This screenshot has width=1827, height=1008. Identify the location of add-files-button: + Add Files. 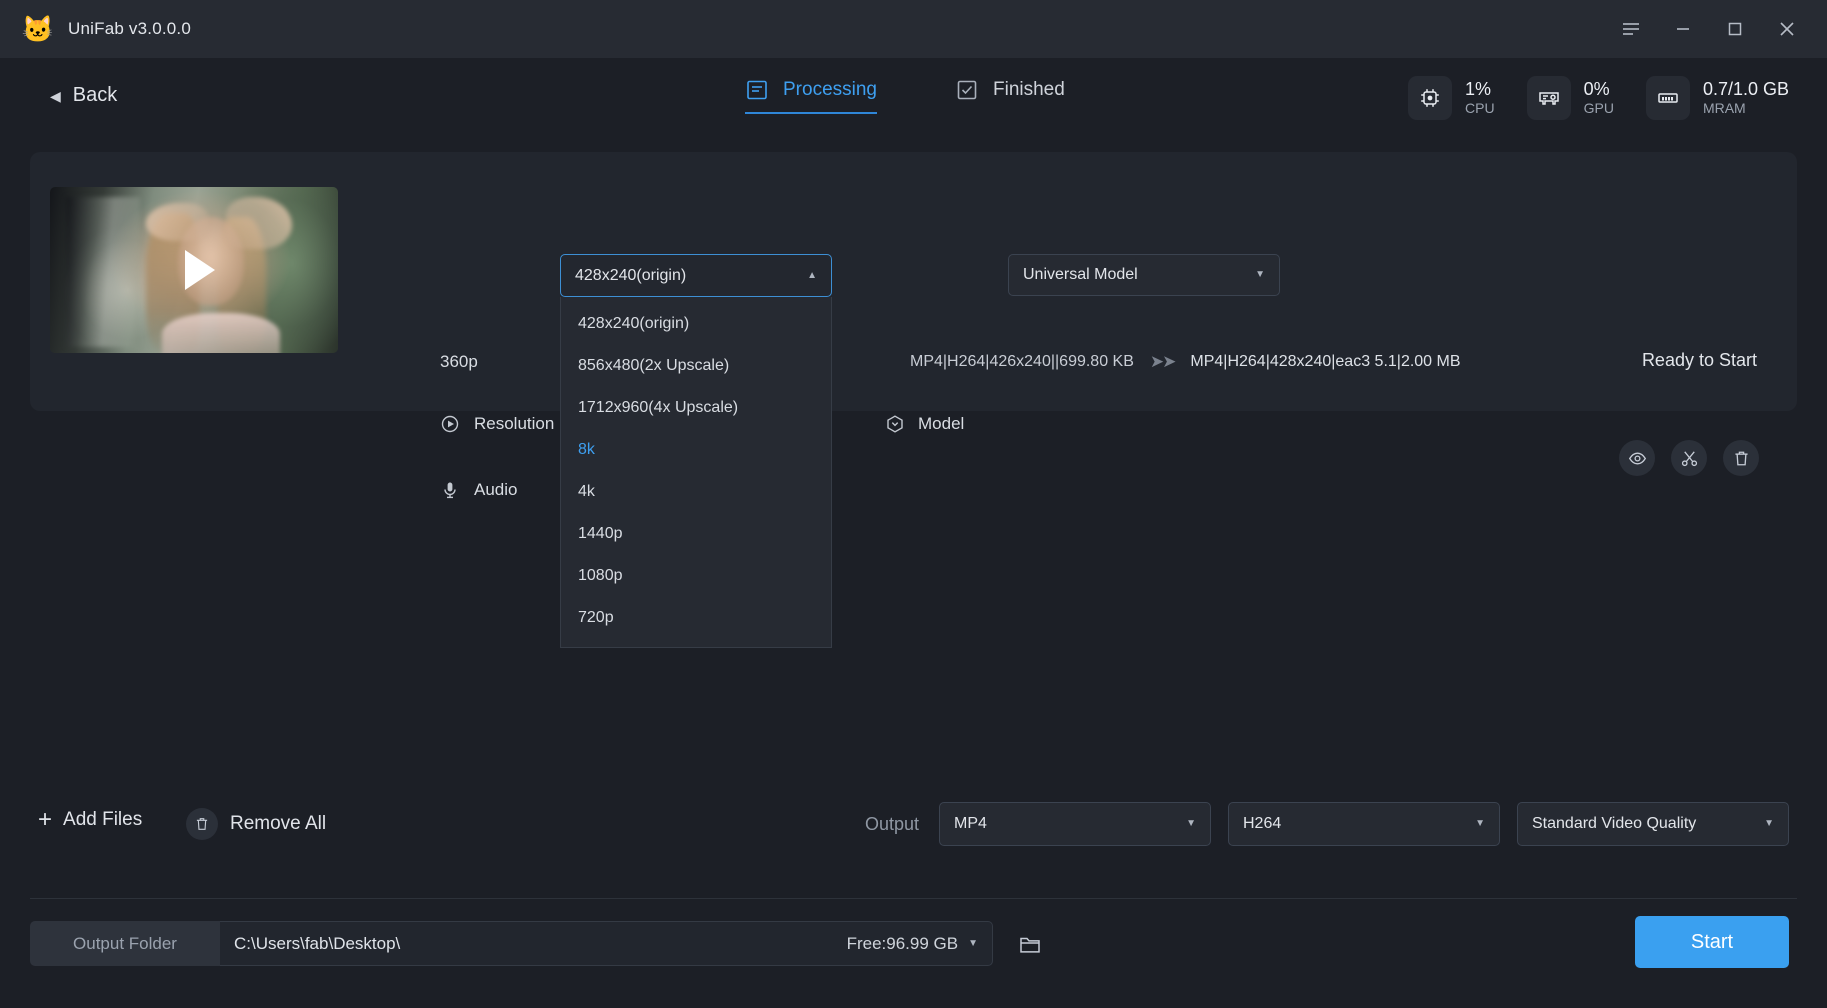
(90, 820).